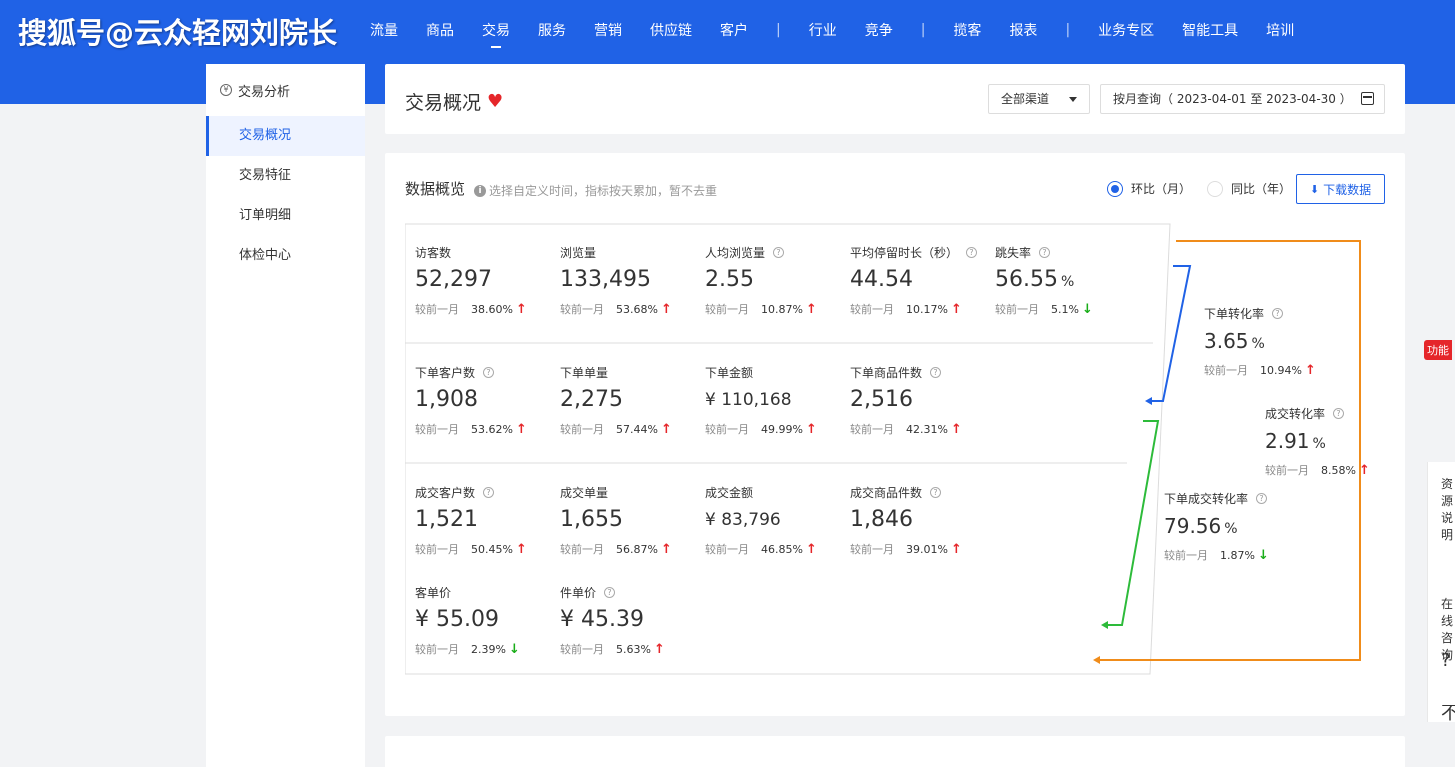 The height and width of the screenshot is (767, 1455). Describe the element at coordinates (285, 176) in the screenshot. I see `sidebar-item-1: 交易特征` at that location.